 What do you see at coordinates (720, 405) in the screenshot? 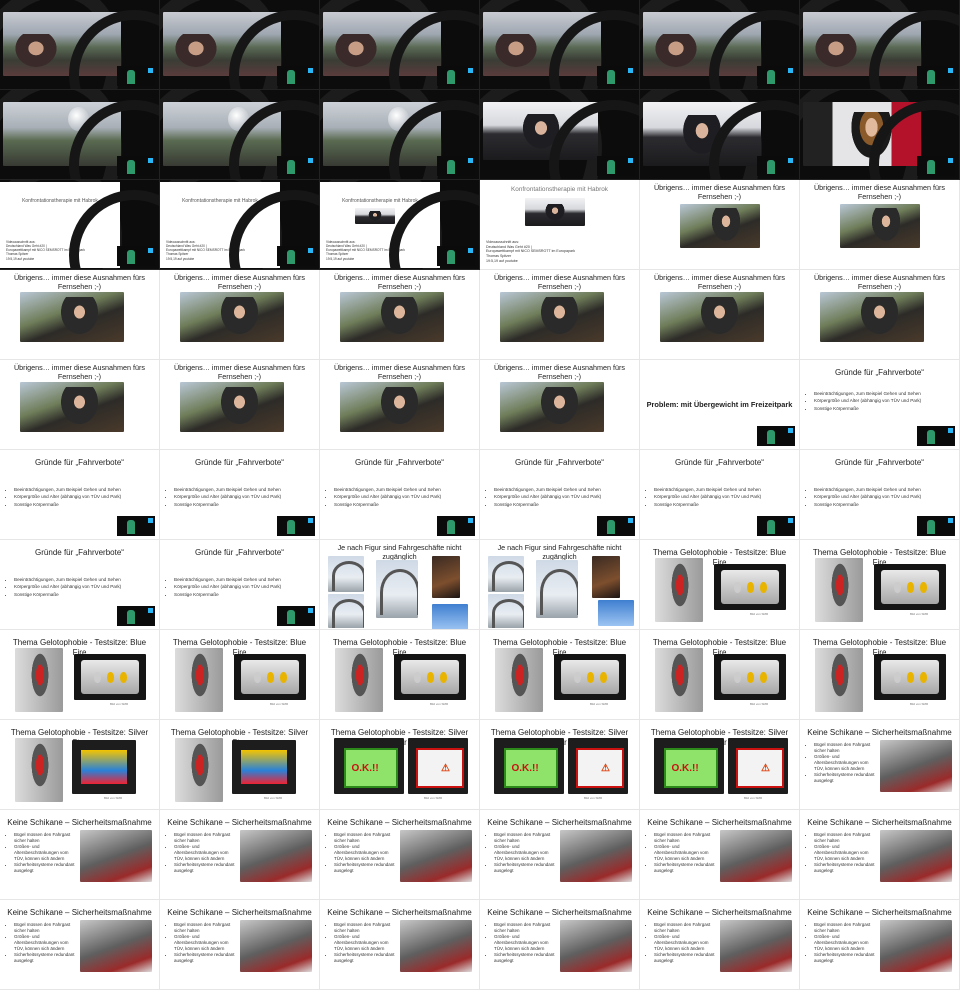
I see `slide-thumbnail: Problem: mit Übergewicht im Freizeitpark` at bounding box center [720, 405].